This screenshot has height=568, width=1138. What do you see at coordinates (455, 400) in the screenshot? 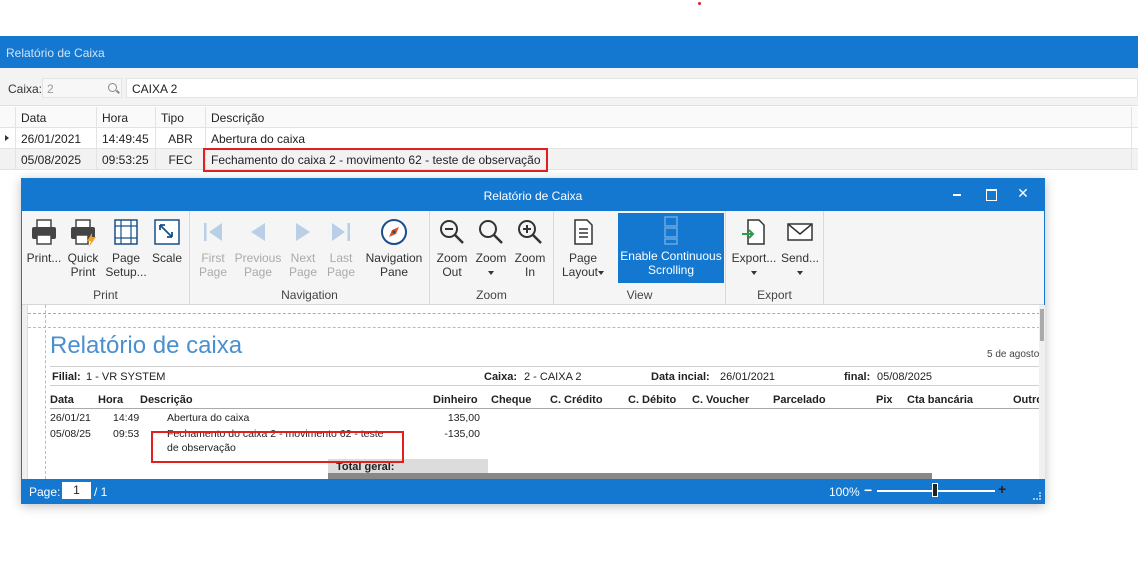
I see `report-col-dinheiro: Dinheiro` at bounding box center [455, 400].